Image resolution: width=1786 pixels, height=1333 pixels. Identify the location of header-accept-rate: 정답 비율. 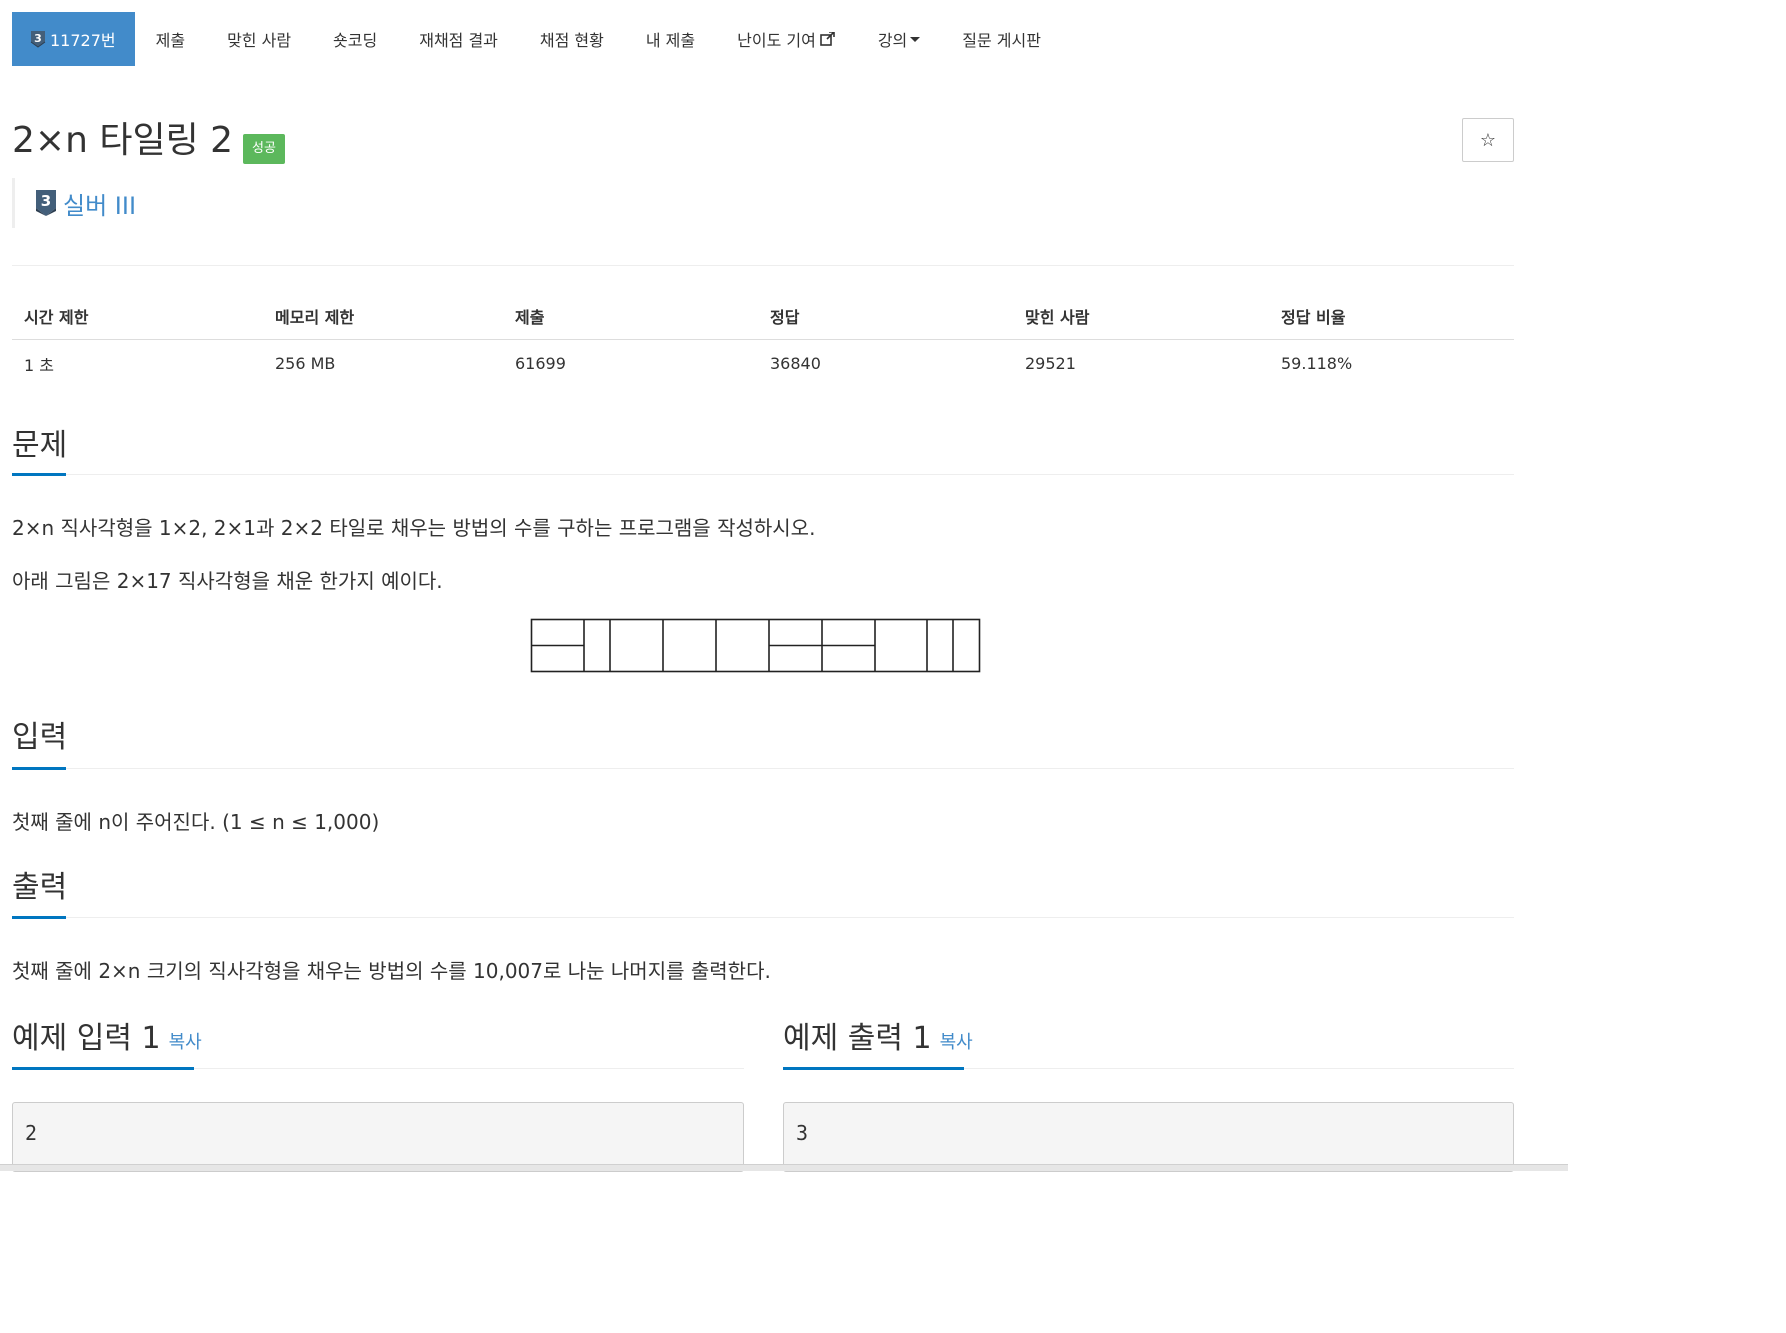
(1313, 317).